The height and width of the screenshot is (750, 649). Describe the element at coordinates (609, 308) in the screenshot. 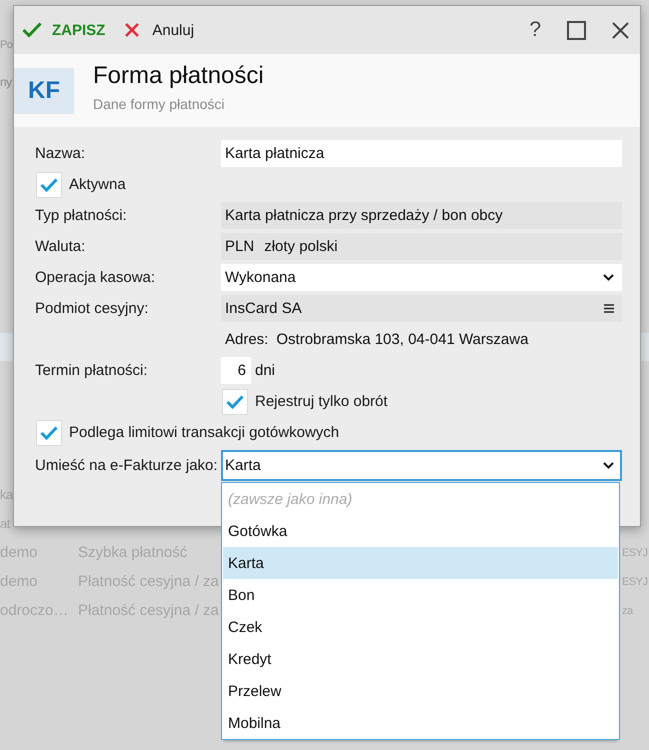

I see `menu-icon` at that location.